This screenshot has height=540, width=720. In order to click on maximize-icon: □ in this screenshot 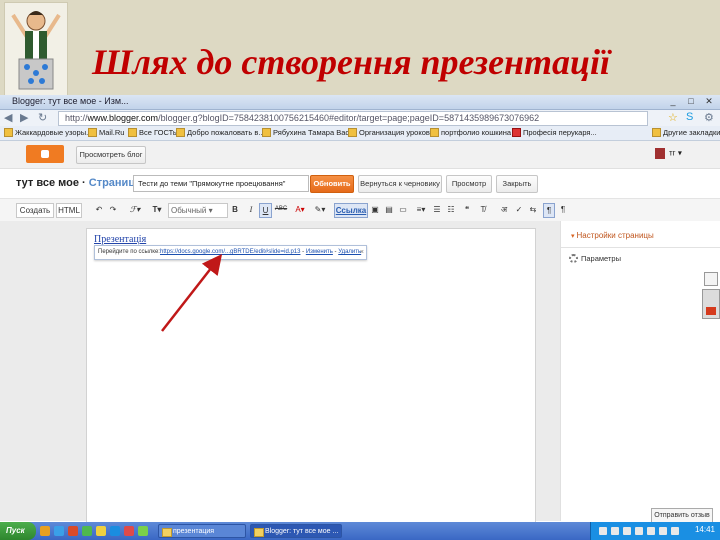, I will do `click(691, 101)`.